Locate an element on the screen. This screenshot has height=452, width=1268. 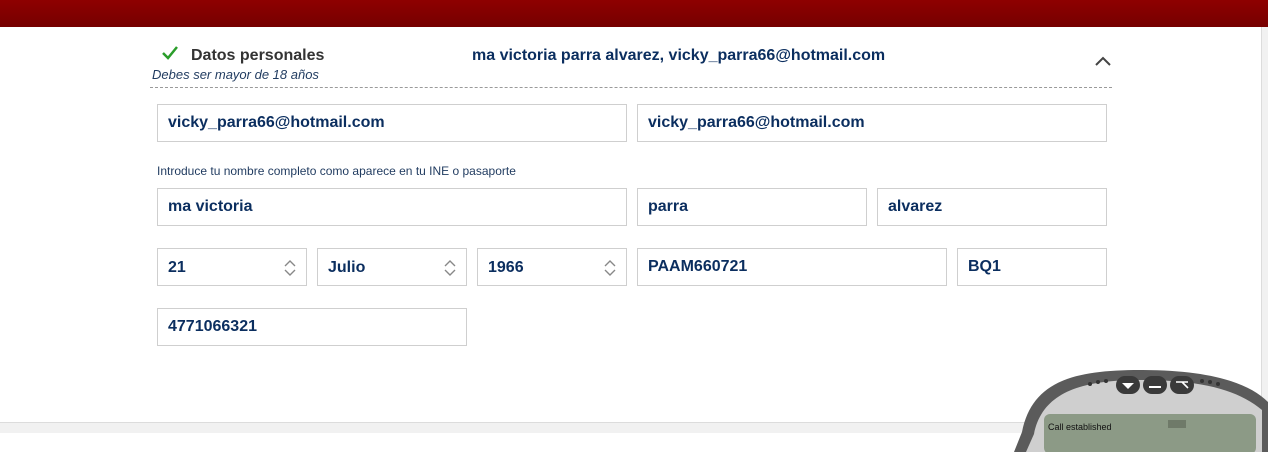
section-title: Datos personales is located at coordinates (258, 55).